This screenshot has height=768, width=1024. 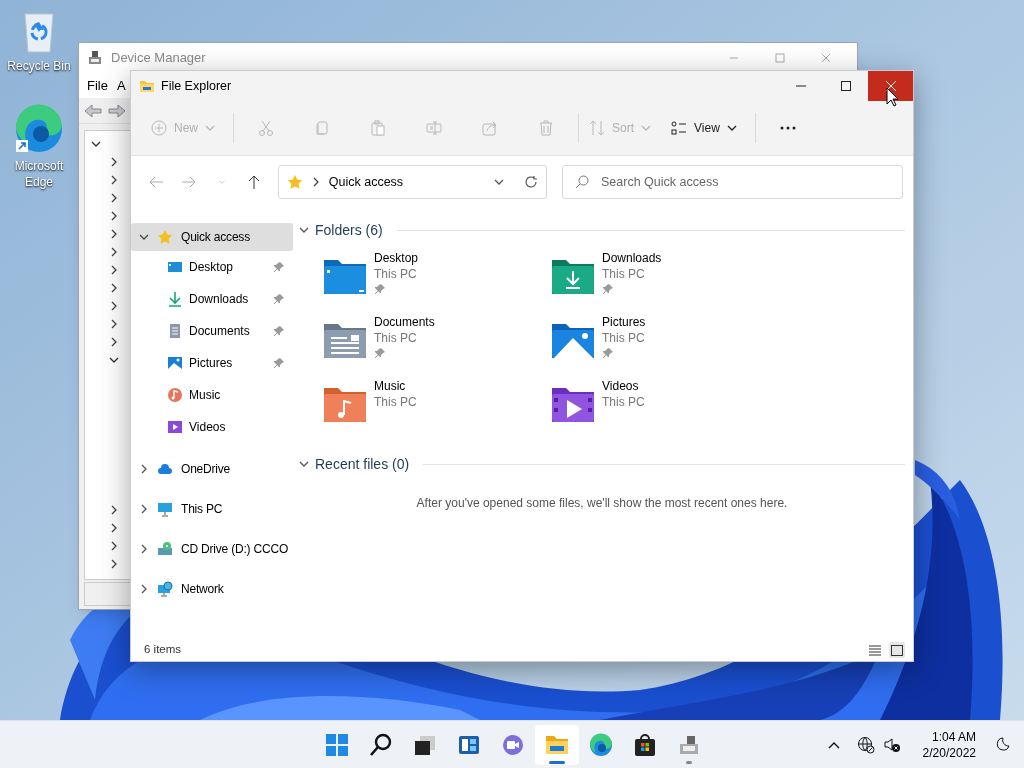 I want to click on nav-tree-item: This PC, so click(x=212, y=509).